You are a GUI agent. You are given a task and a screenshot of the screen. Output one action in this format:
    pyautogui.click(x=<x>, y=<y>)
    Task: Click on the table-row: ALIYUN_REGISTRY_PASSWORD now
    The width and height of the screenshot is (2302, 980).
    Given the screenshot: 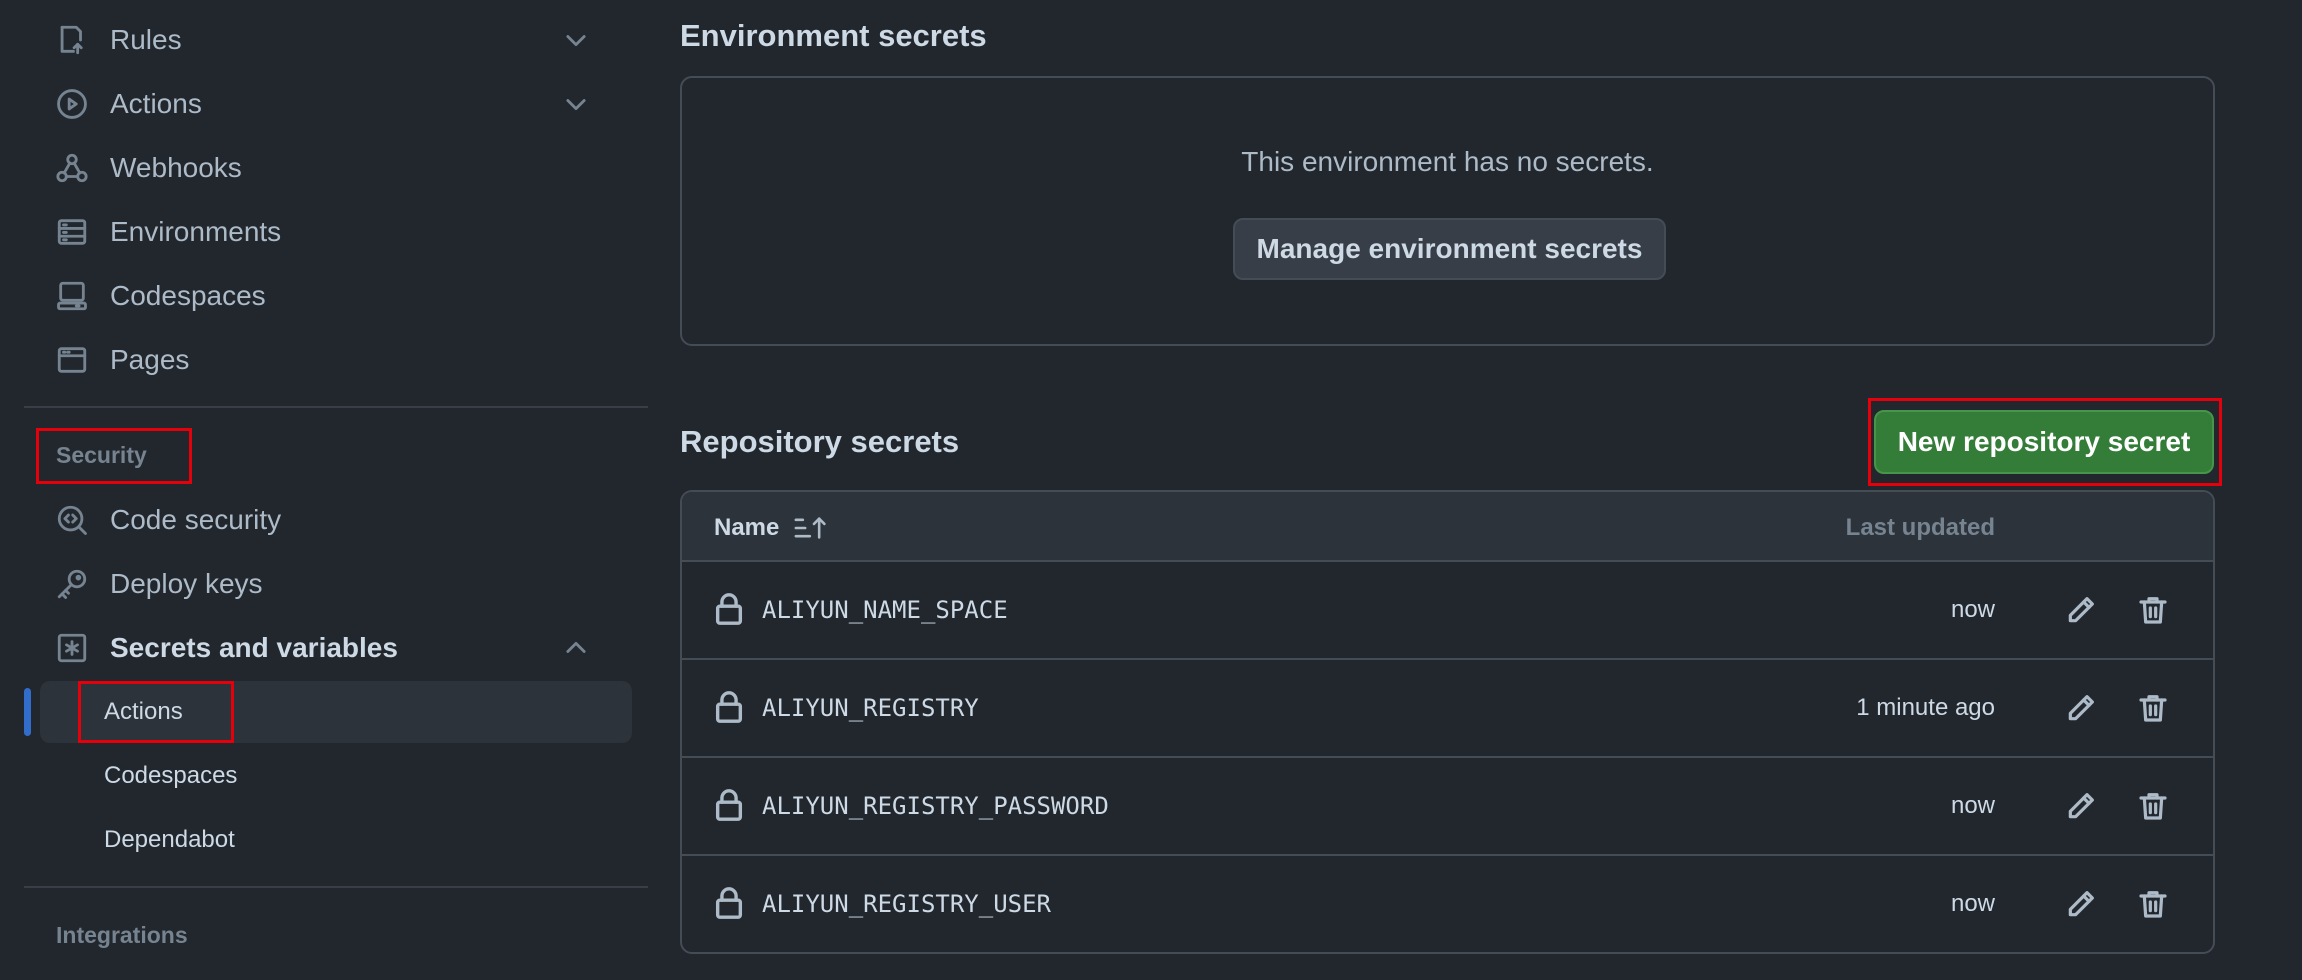 What is the action you would take?
    pyautogui.click(x=1447, y=807)
    